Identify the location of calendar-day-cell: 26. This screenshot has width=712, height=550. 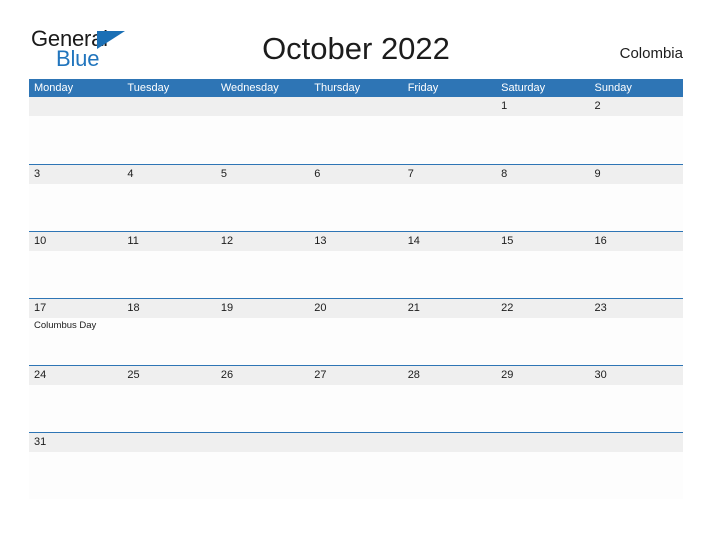
(262, 399).